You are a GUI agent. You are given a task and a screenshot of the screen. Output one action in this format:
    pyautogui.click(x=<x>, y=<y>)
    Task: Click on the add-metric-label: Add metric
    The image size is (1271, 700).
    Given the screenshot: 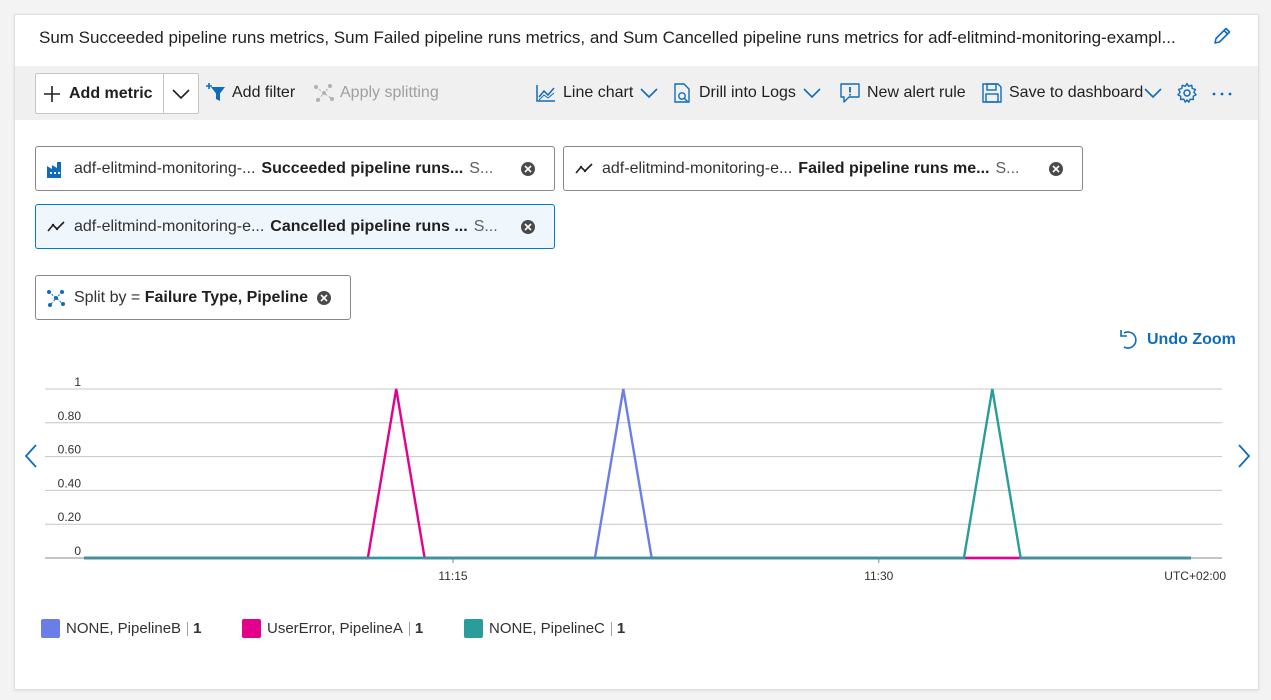 What is the action you would take?
    pyautogui.click(x=111, y=93)
    